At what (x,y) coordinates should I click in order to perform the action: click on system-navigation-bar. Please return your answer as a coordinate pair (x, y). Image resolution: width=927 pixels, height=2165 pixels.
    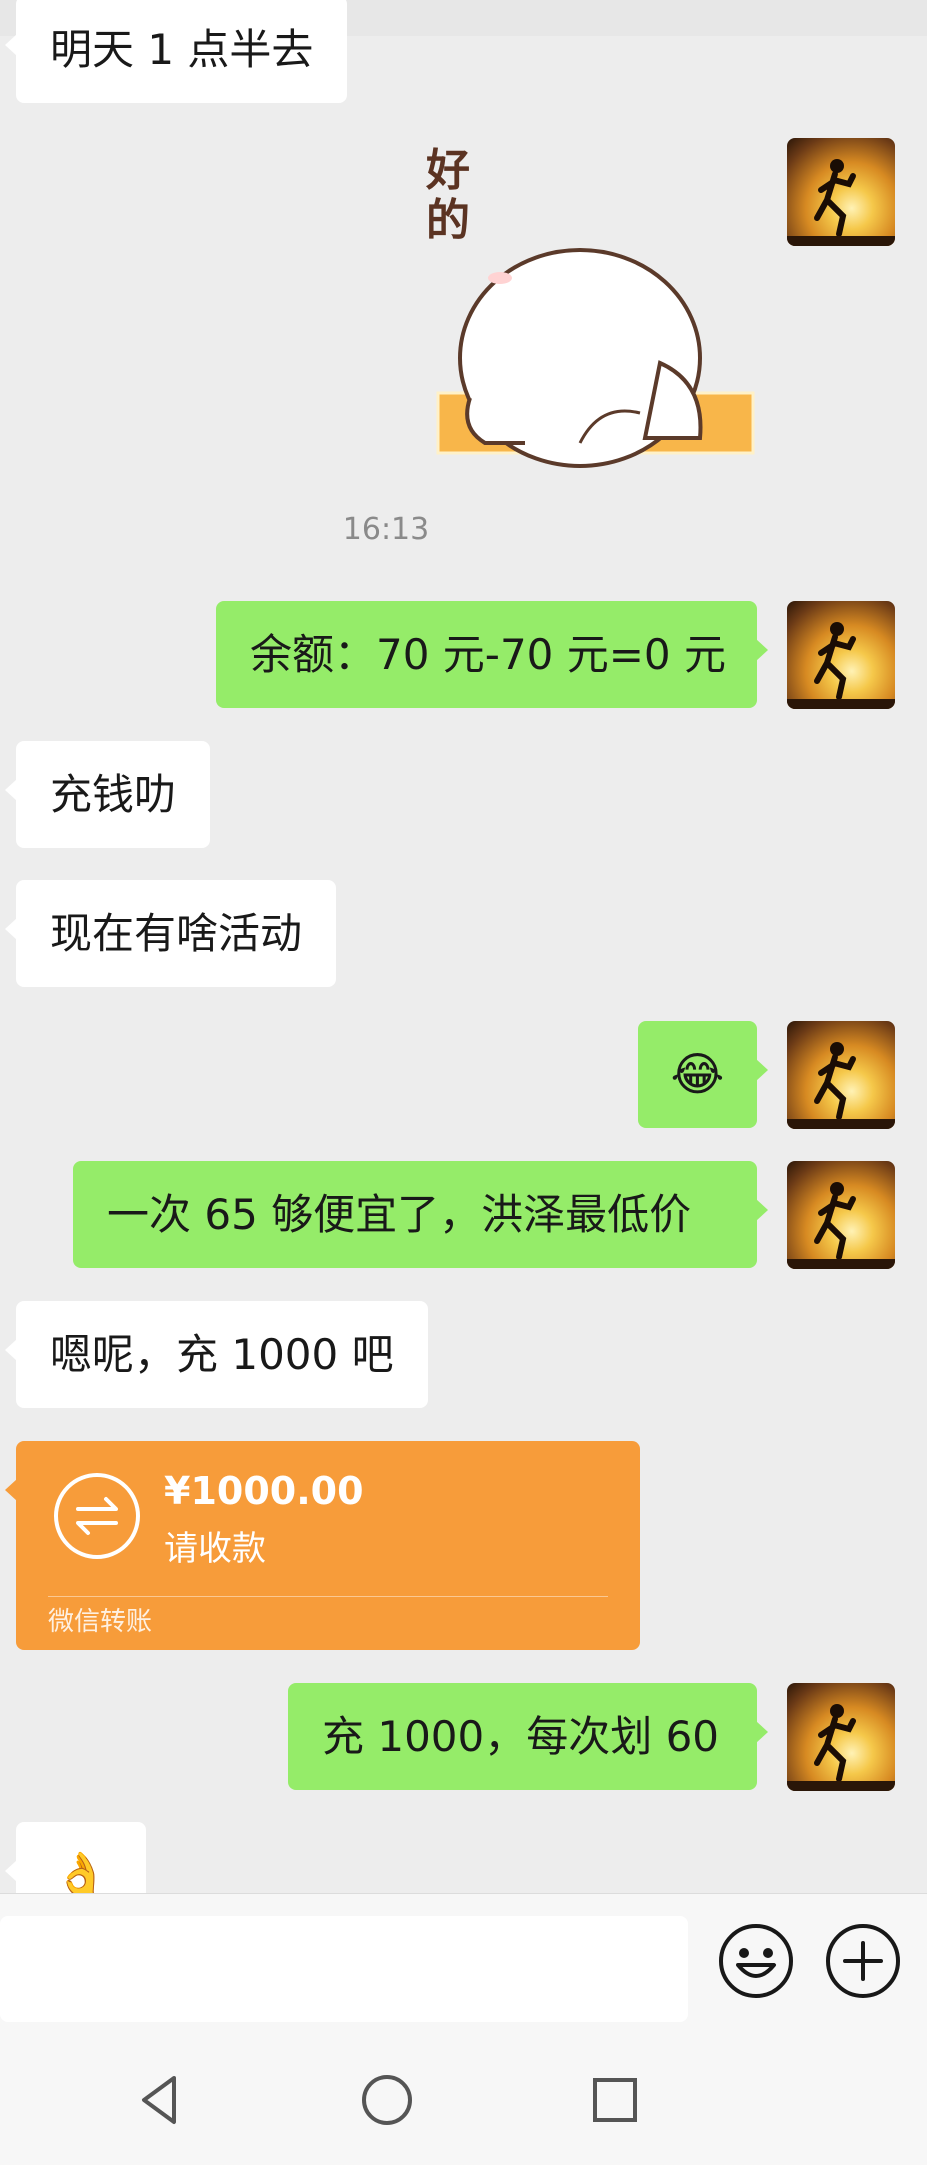
    Looking at the image, I should click on (463, 2096).